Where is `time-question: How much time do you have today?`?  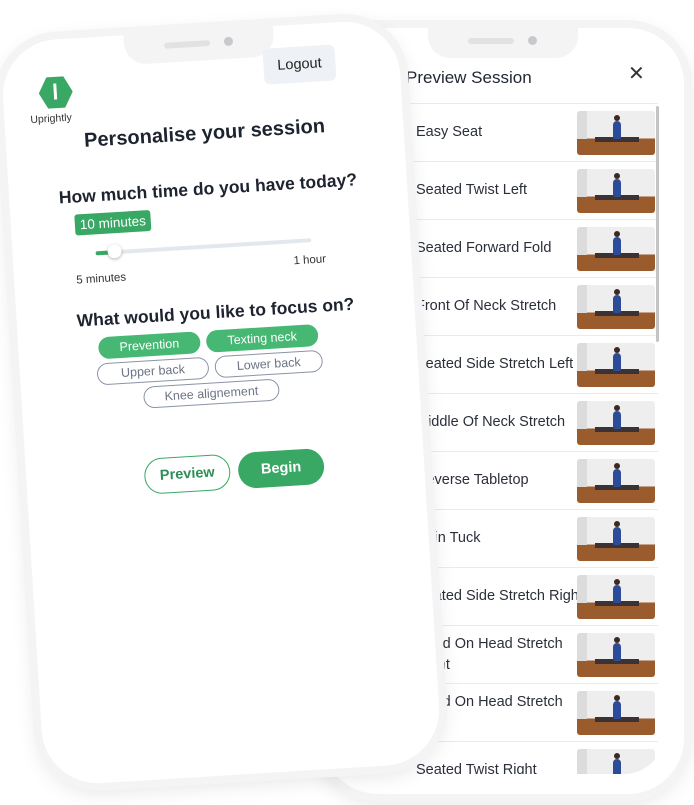 time-question: How much time do you have today? is located at coordinates (208, 188).